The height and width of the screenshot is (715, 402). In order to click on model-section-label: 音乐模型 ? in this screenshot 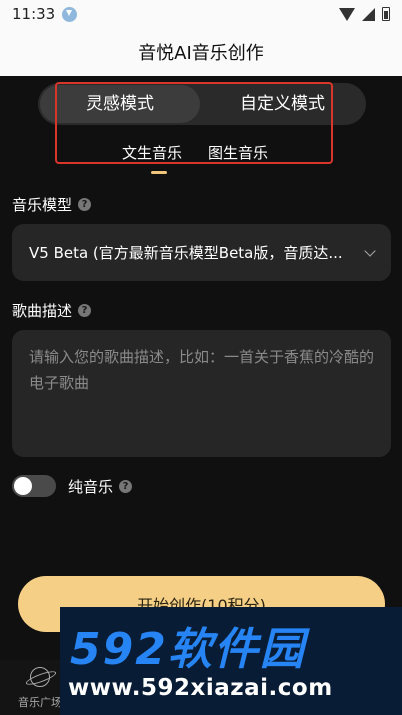, I will do `click(52, 204)`.